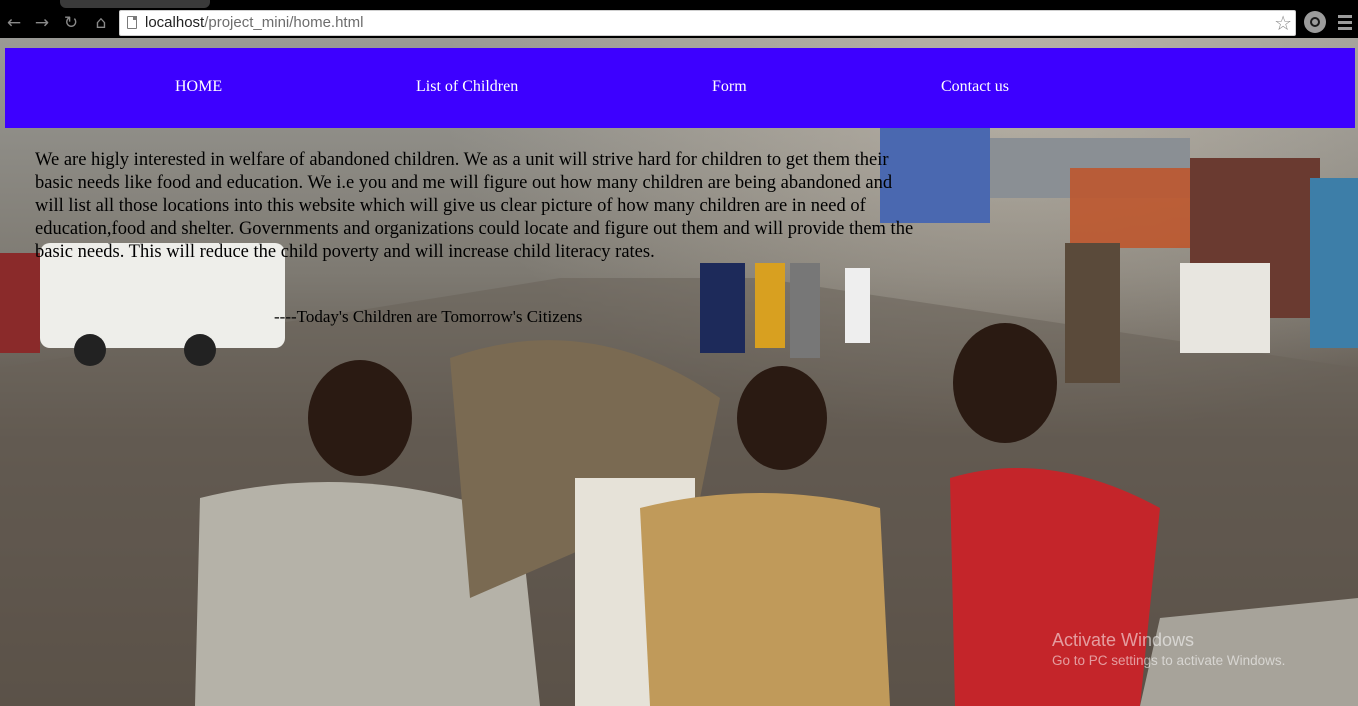 This screenshot has width=1358, height=706. What do you see at coordinates (132, 22) in the screenshot?
I see `page-icon` at bounding box center [132, 22].